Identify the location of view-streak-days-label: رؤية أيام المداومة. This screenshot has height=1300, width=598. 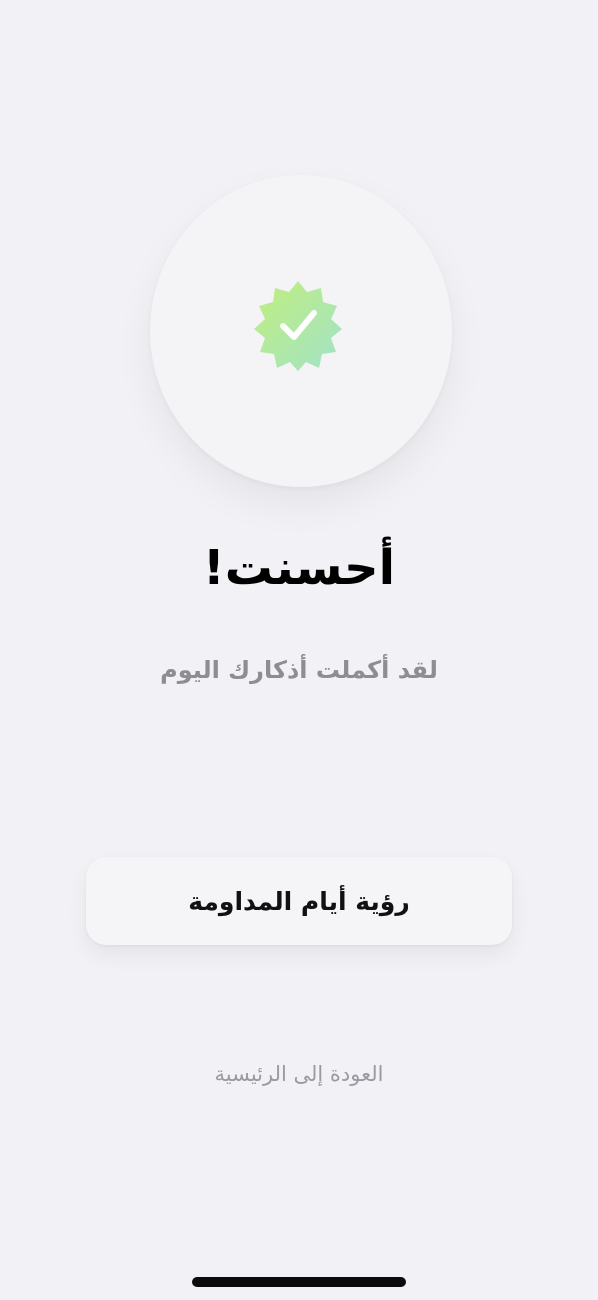
(299, 901).